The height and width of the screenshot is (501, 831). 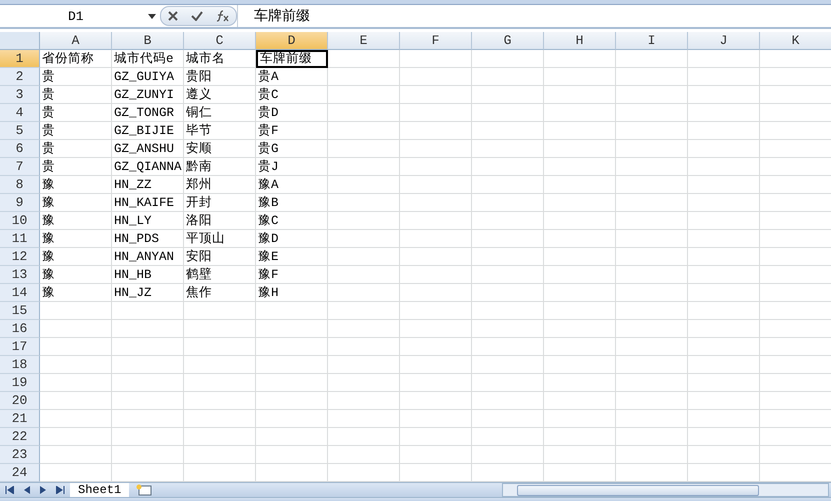 What do you see at coordinates (20, 401) in the screenshot?
I see `row-header: 20` at bounding box center [20, 401].